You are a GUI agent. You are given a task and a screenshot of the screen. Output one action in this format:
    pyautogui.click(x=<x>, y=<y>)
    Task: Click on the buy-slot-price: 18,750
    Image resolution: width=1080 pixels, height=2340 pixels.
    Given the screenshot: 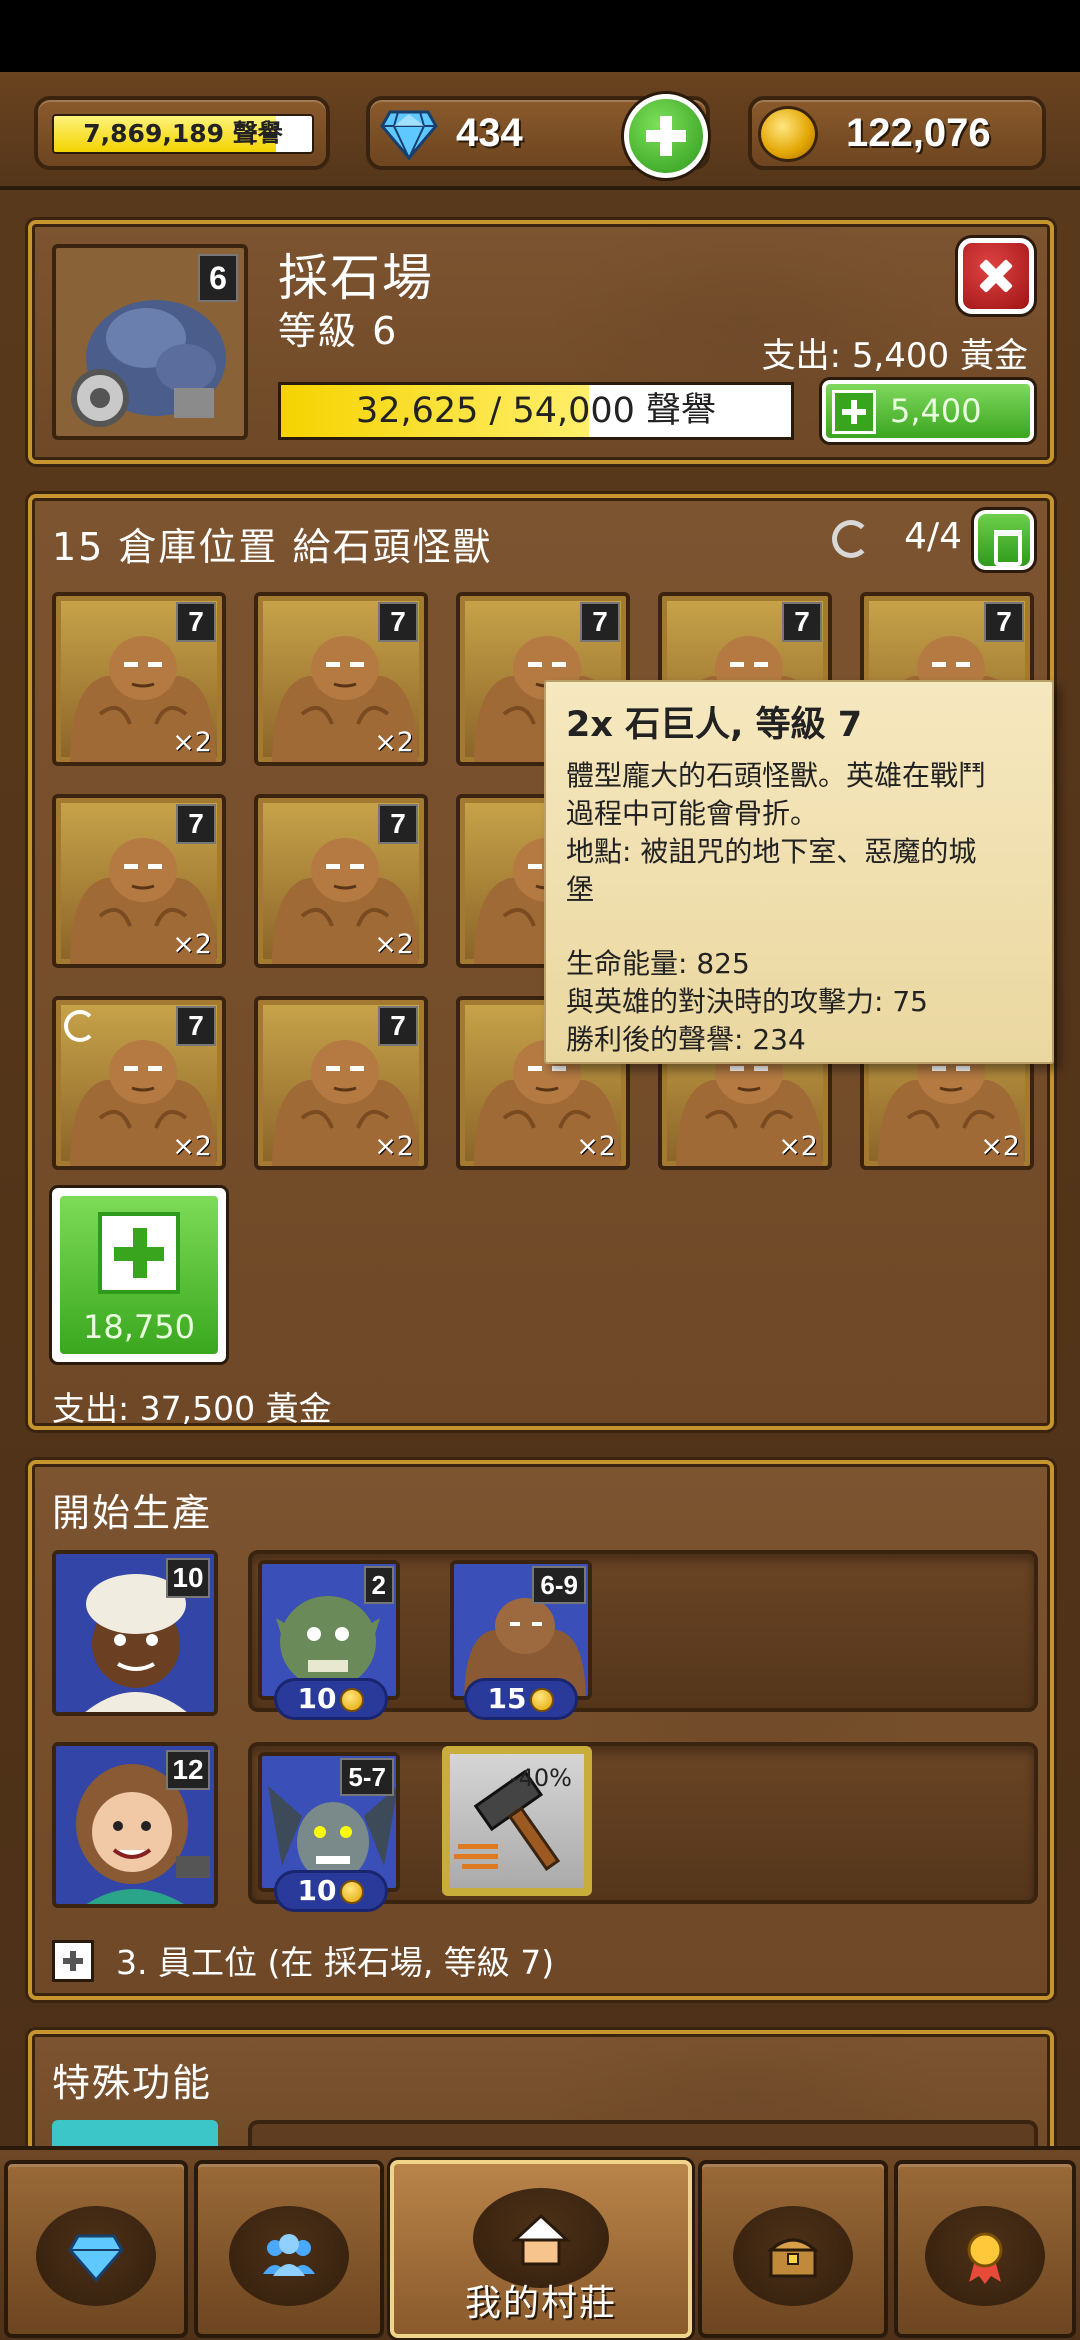 What is the action you would take?
    pyautogui.click(x=139, y=1327)
    